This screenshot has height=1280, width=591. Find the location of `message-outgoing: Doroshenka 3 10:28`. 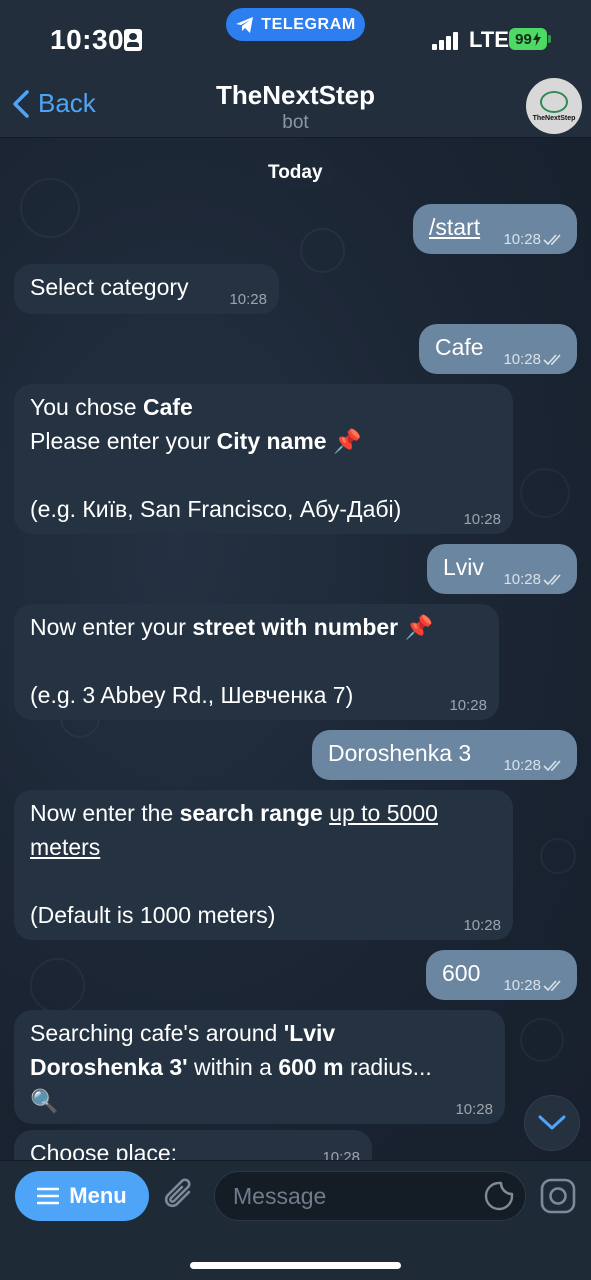

message-outgoing: Doroshenka 3 10:28 is located at coordinates (444, 755).